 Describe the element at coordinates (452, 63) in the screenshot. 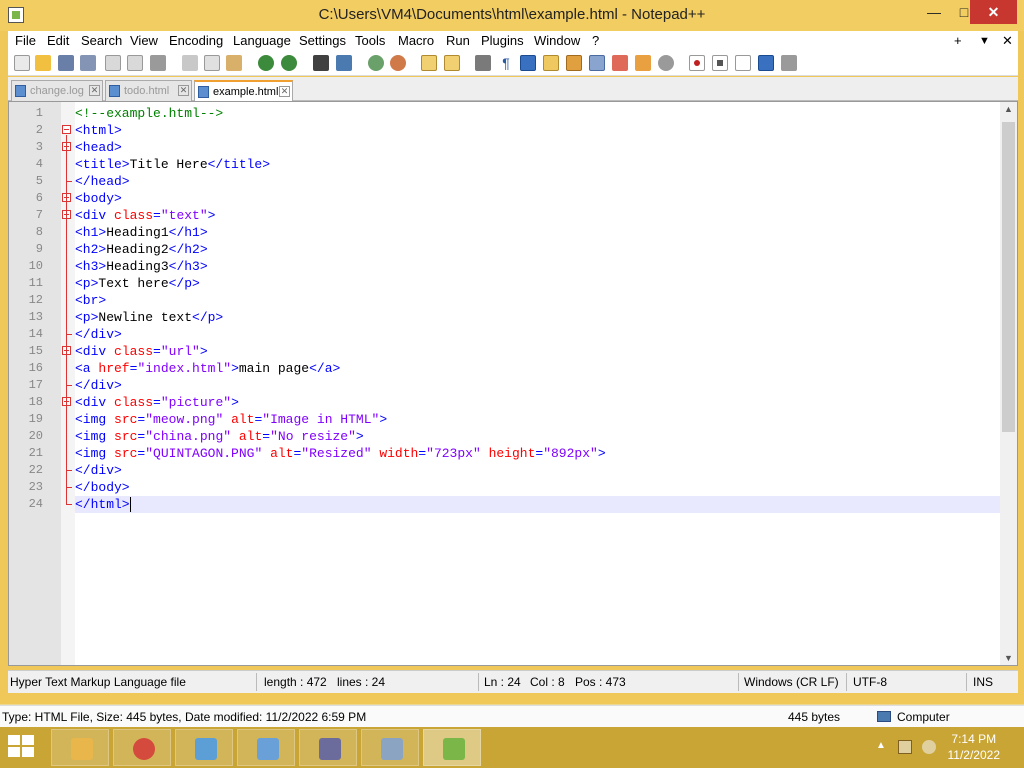

I see `sync-horizontal-icon` at that location.